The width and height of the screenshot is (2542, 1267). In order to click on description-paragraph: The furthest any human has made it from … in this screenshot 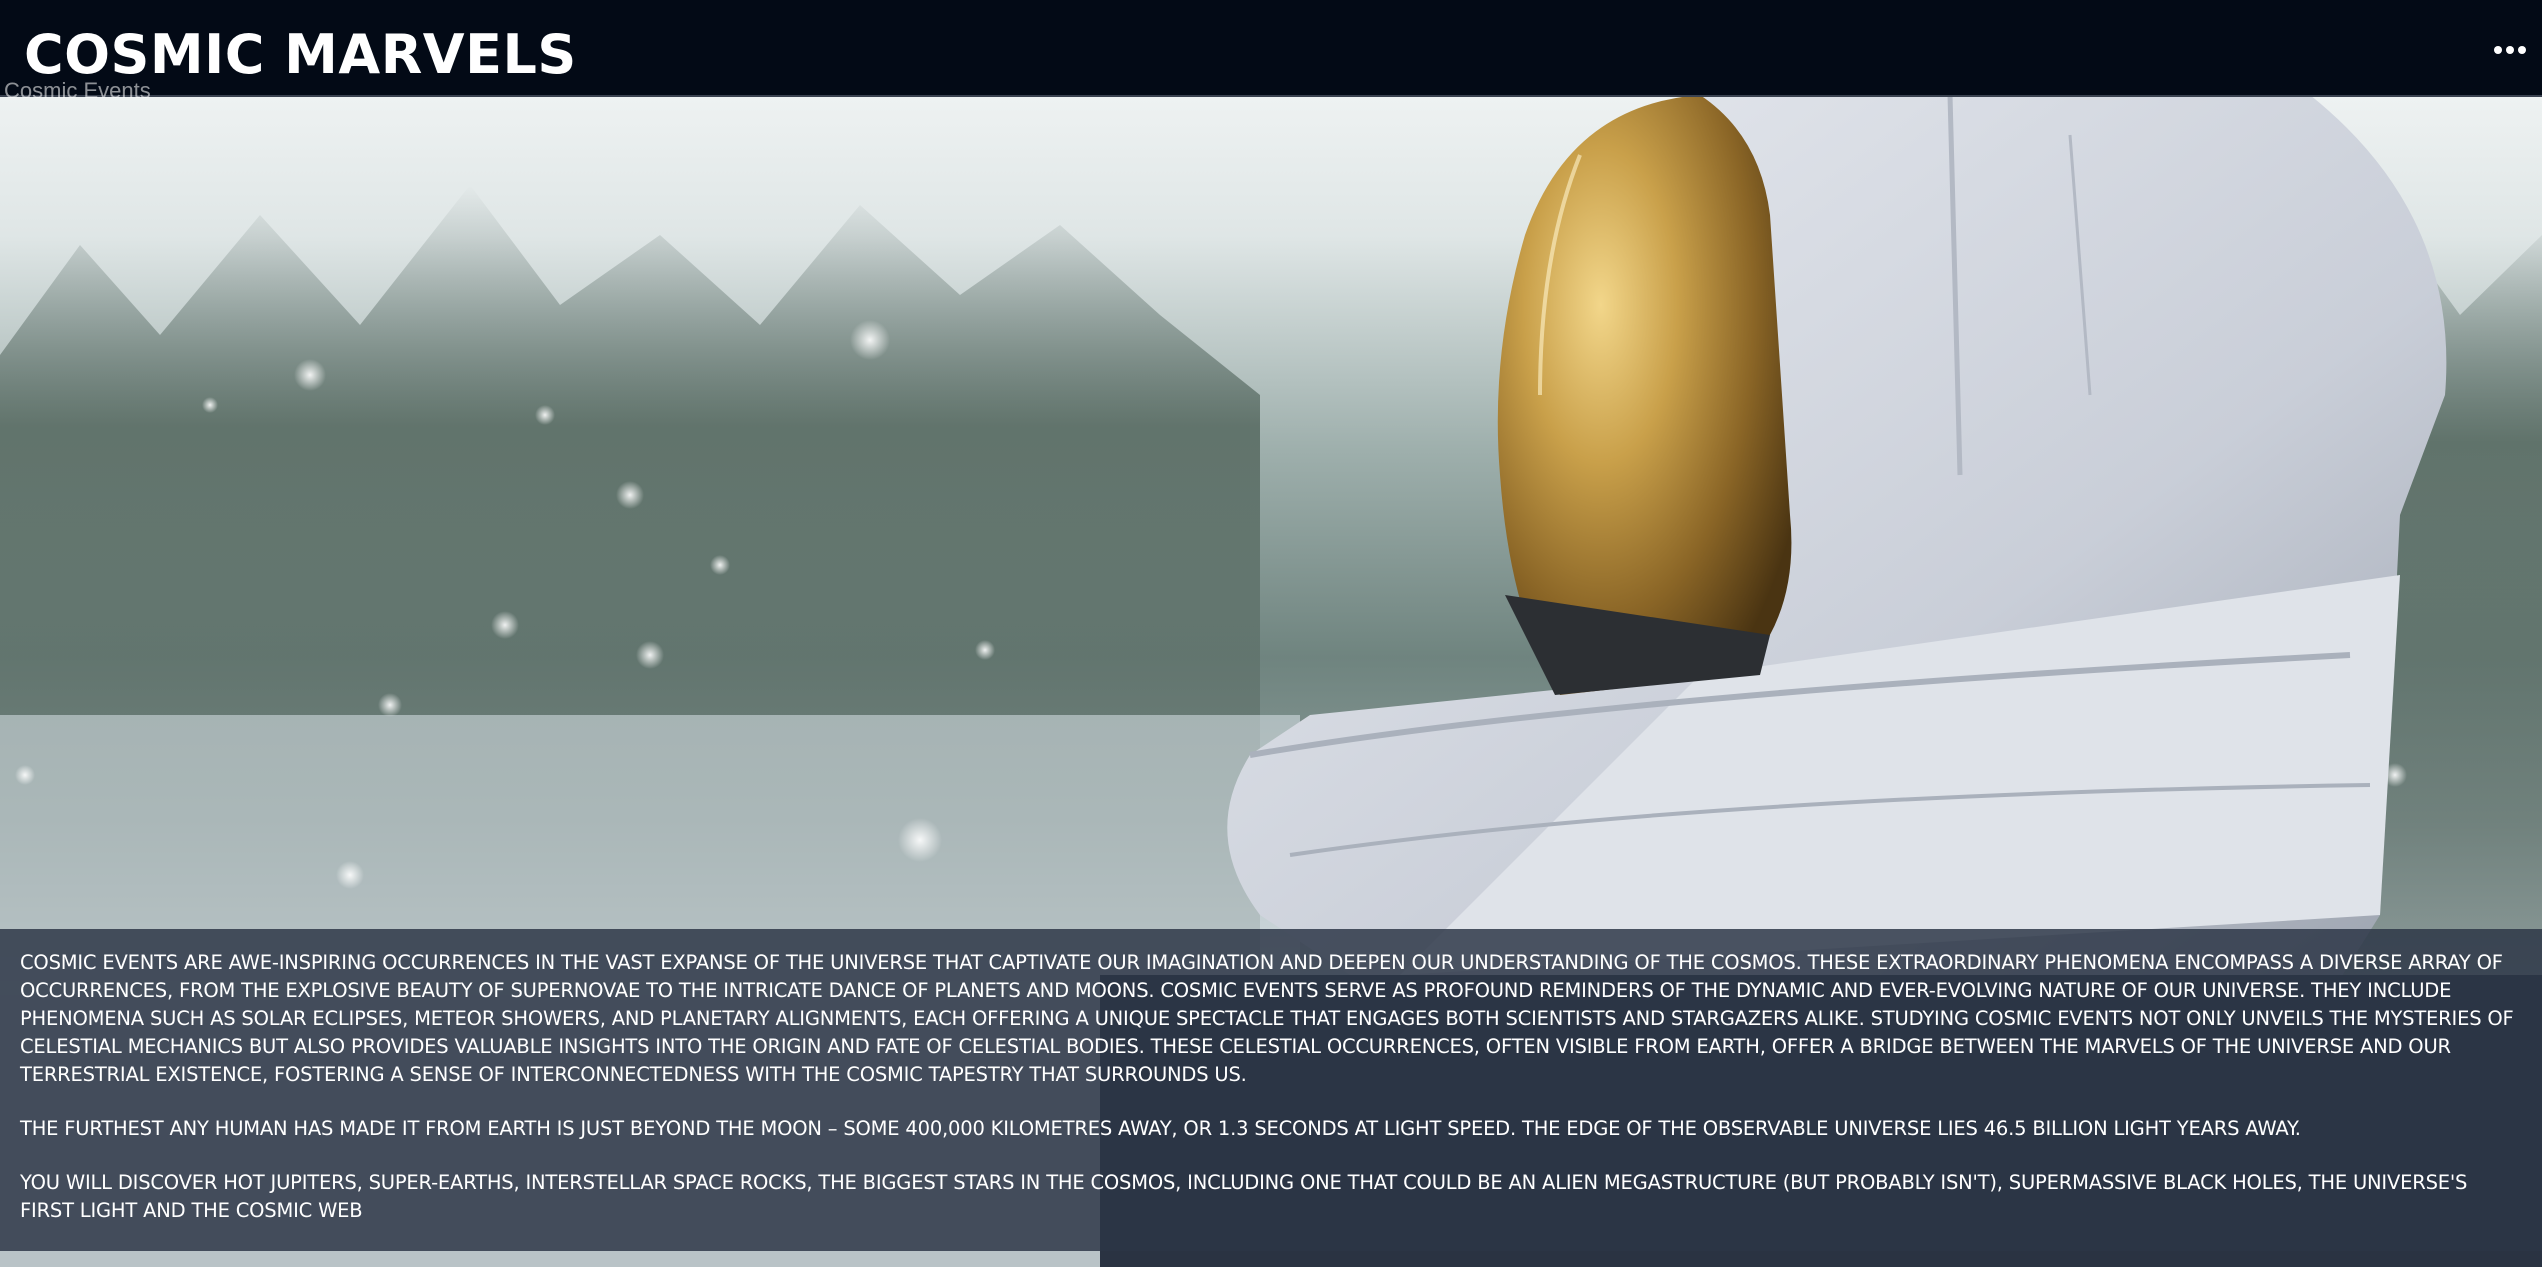, I will do `click(1160, 1128)`.